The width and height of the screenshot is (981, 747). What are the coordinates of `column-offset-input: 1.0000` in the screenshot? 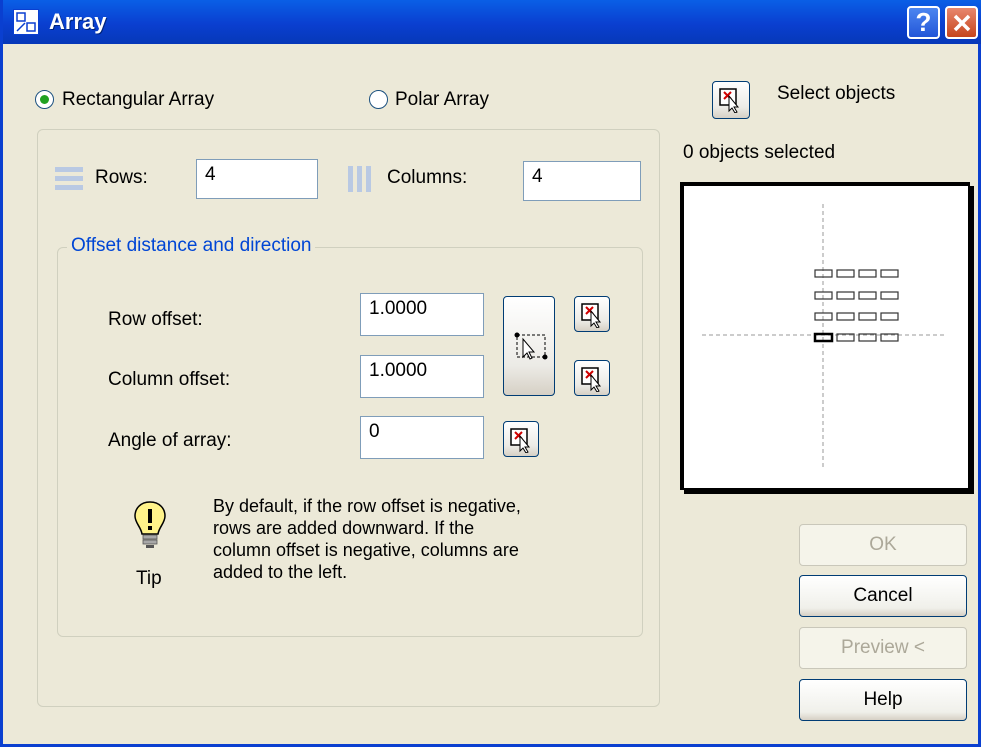 It's located at (422, 376).